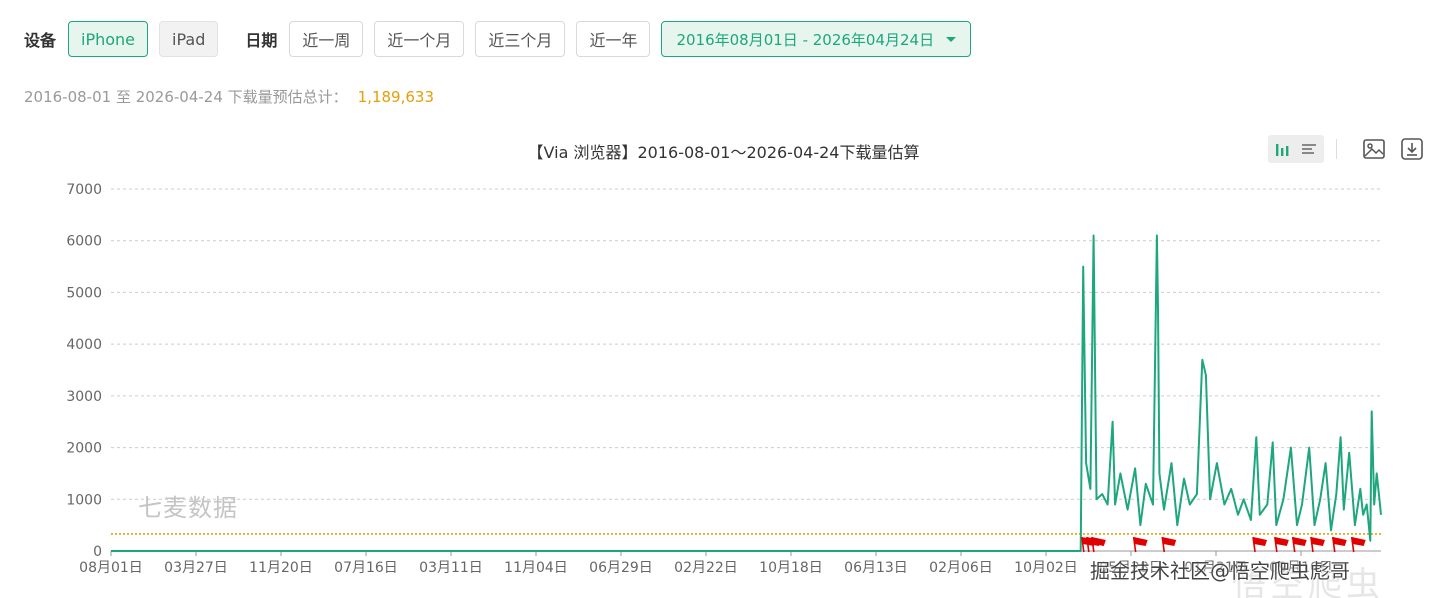 This screenshot has height=598, width=1441. I want to click on x-tick-label: 06月13日, so click(876, 568).